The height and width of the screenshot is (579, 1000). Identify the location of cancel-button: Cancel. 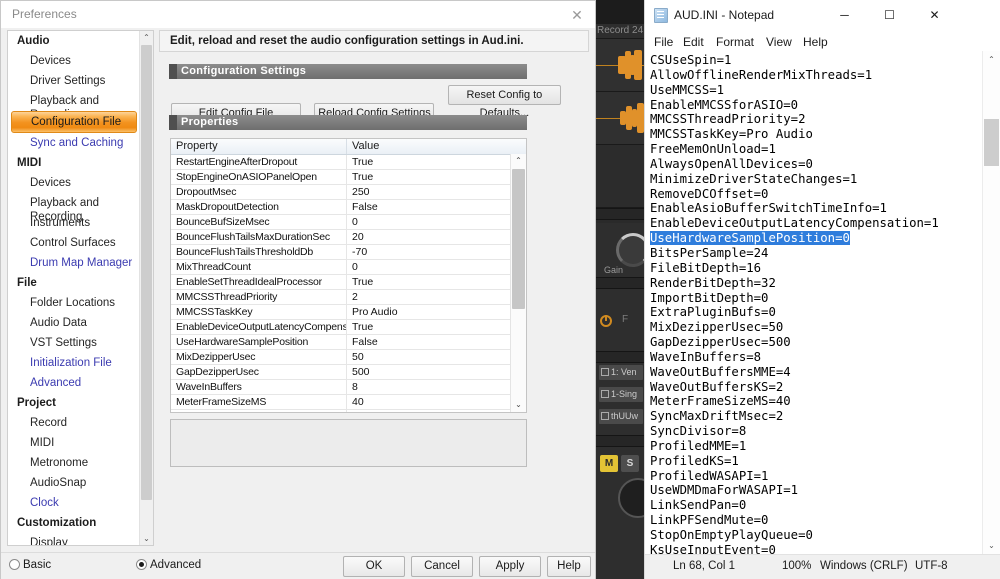
(442, 566).